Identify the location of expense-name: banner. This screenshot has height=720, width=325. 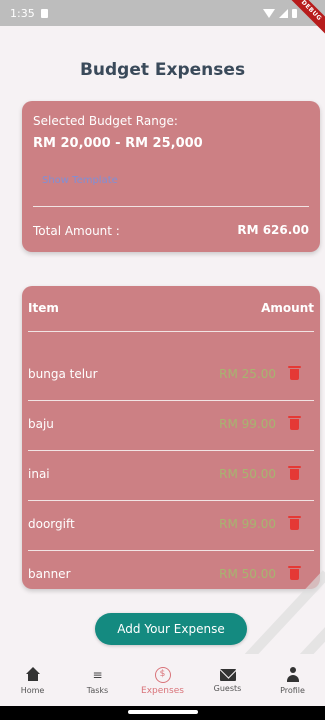
(49, 574).